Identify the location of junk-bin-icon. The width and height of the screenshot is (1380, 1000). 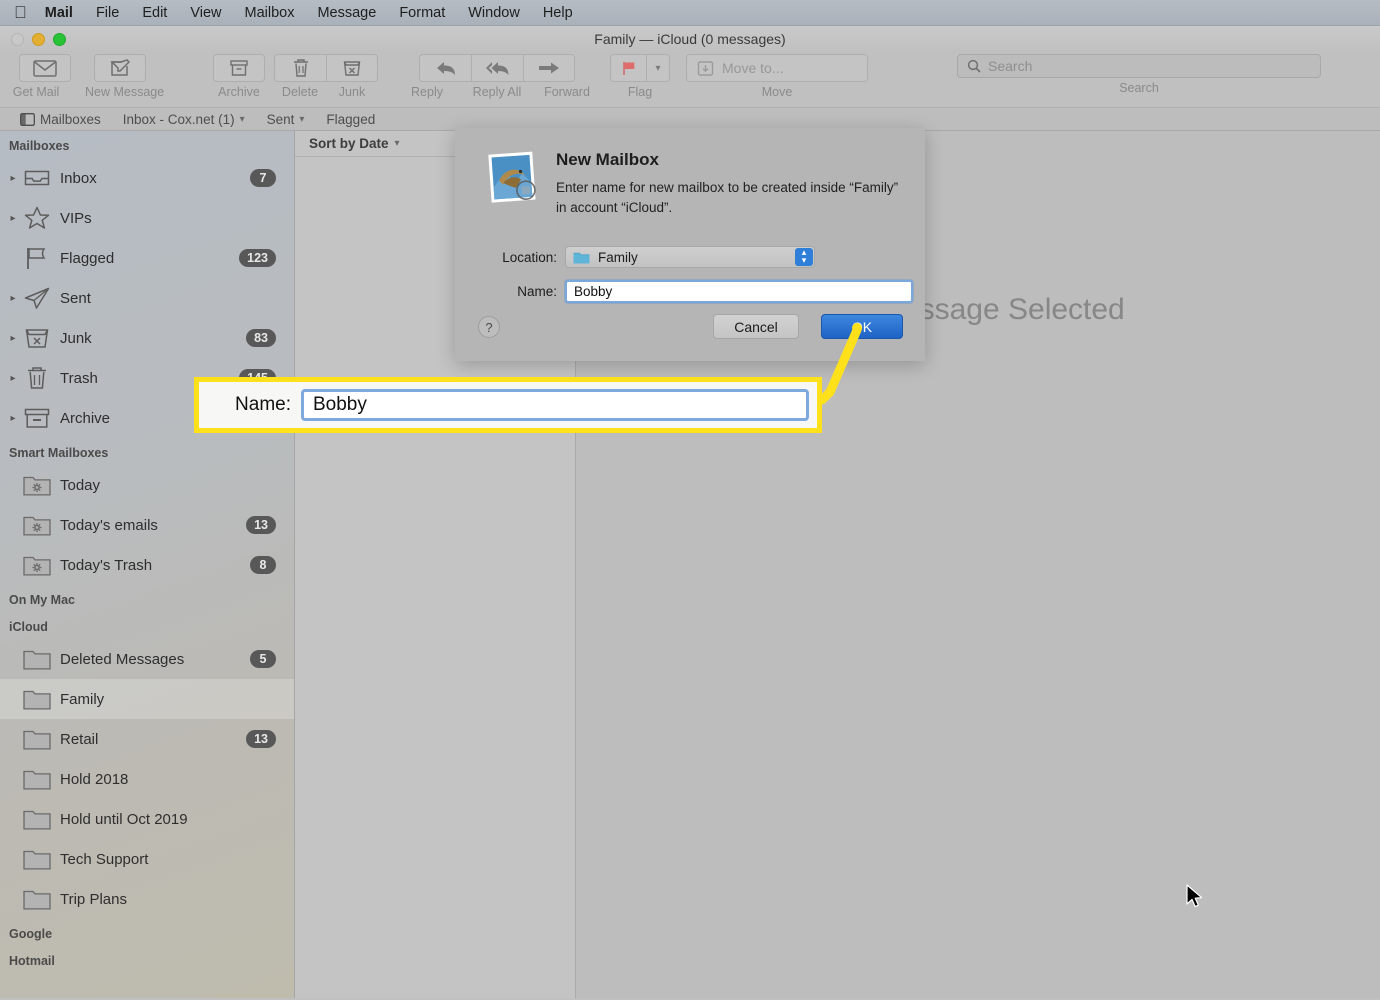
(352, 68).